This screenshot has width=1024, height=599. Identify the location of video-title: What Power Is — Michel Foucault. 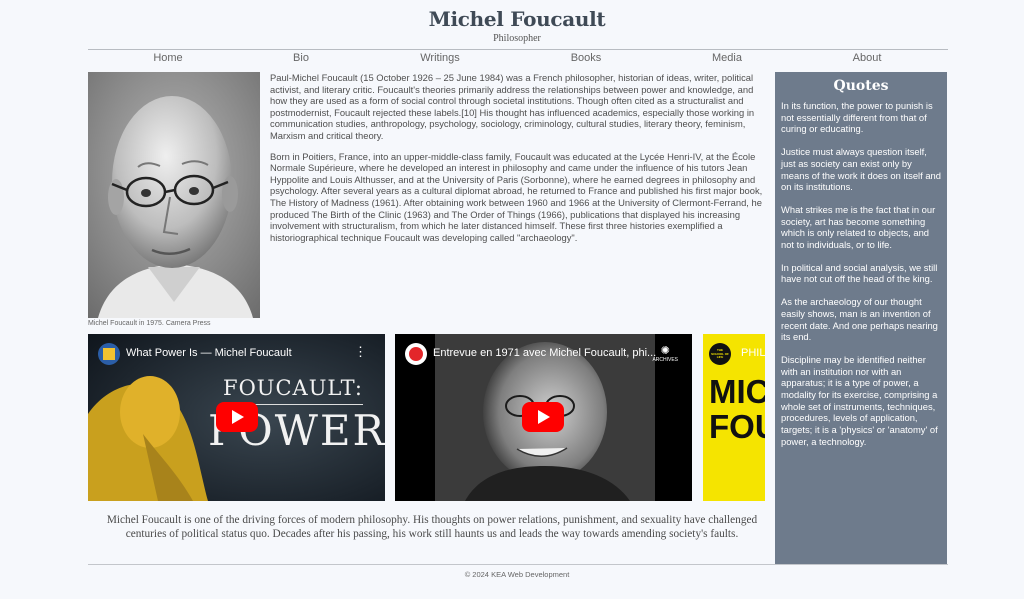
(209, 353).